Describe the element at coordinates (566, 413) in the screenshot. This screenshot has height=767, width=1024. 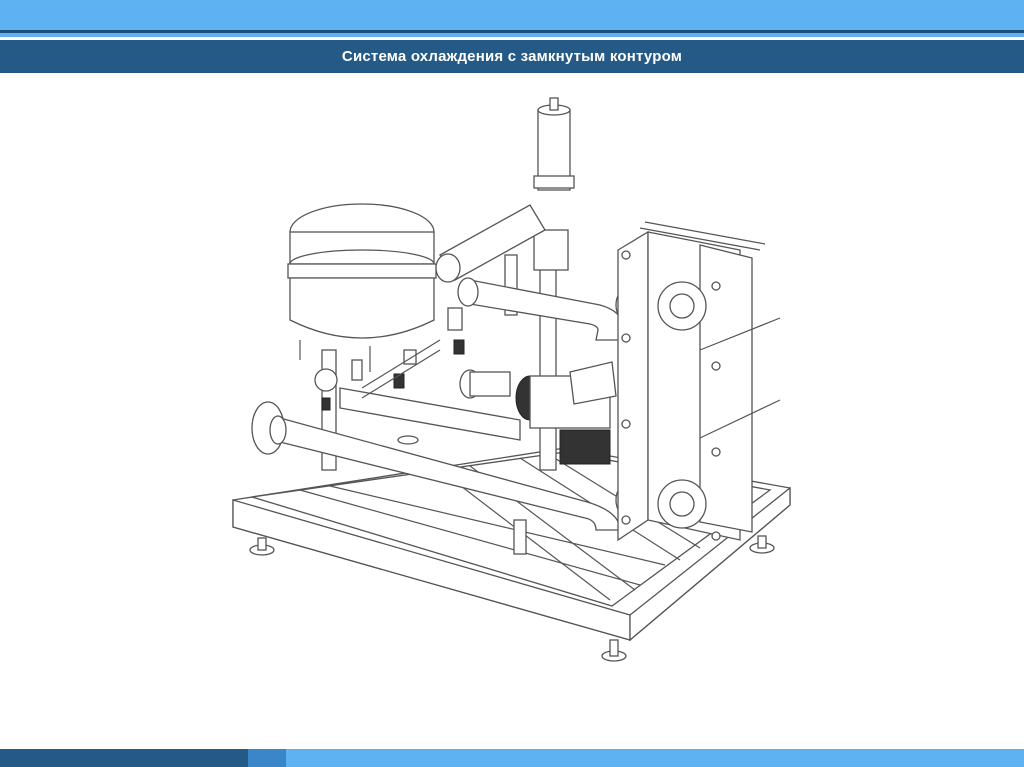
I see `circulation-pump` at that location.